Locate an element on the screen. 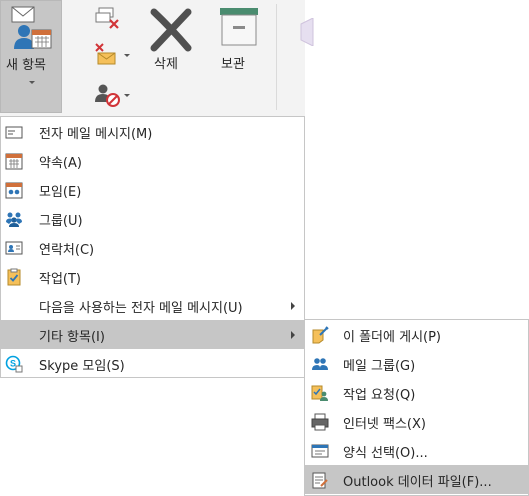 This screenshot has height=496, width=529. calendar-appointment-icon is located at coordinates (14, 161).